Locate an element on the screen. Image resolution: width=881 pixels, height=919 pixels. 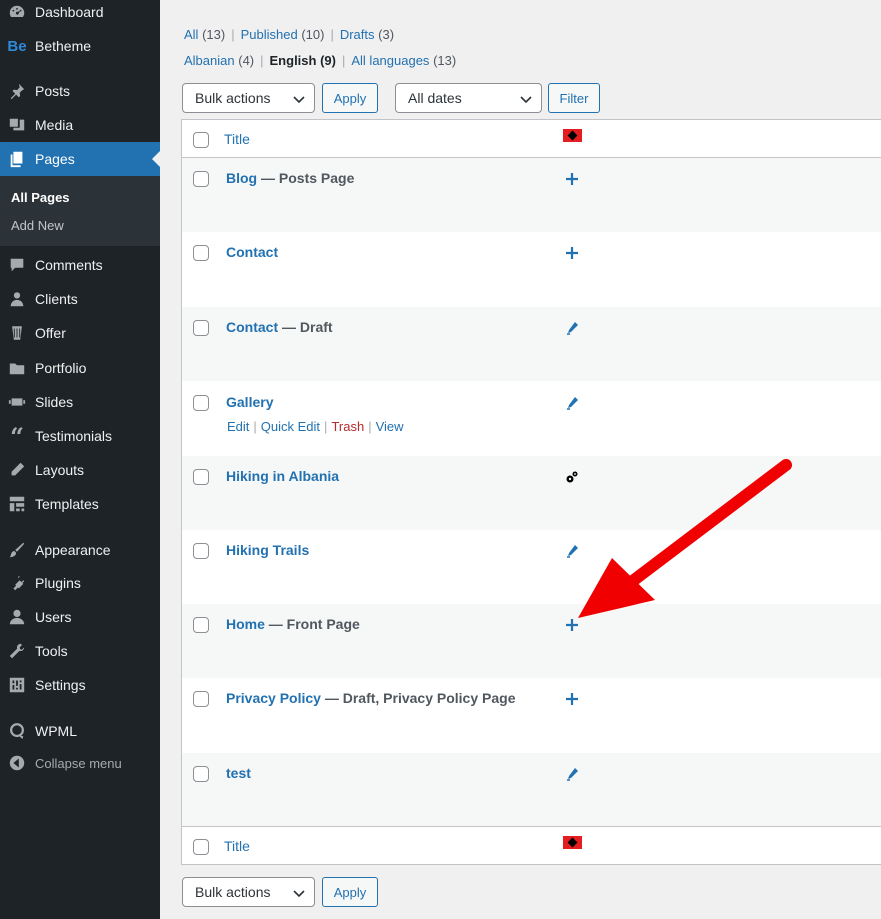
page-title-link: Home is located at coordinates (245, 624).